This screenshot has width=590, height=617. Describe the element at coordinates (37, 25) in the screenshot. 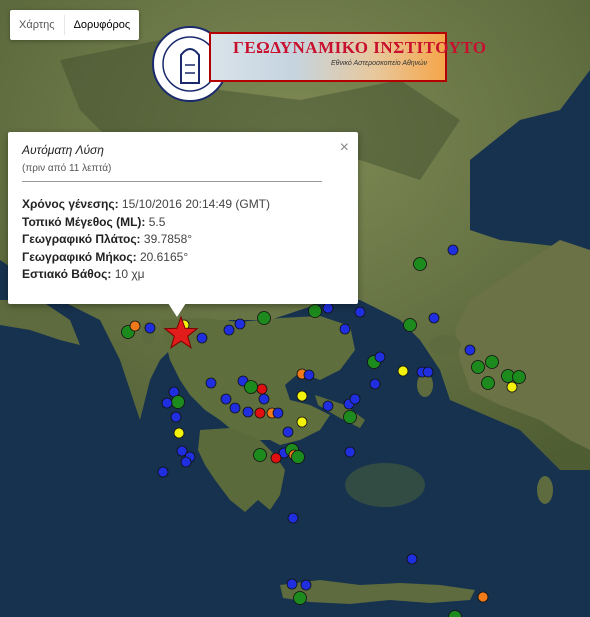

I see `map-type-map-button: Χάρτης` at that location.